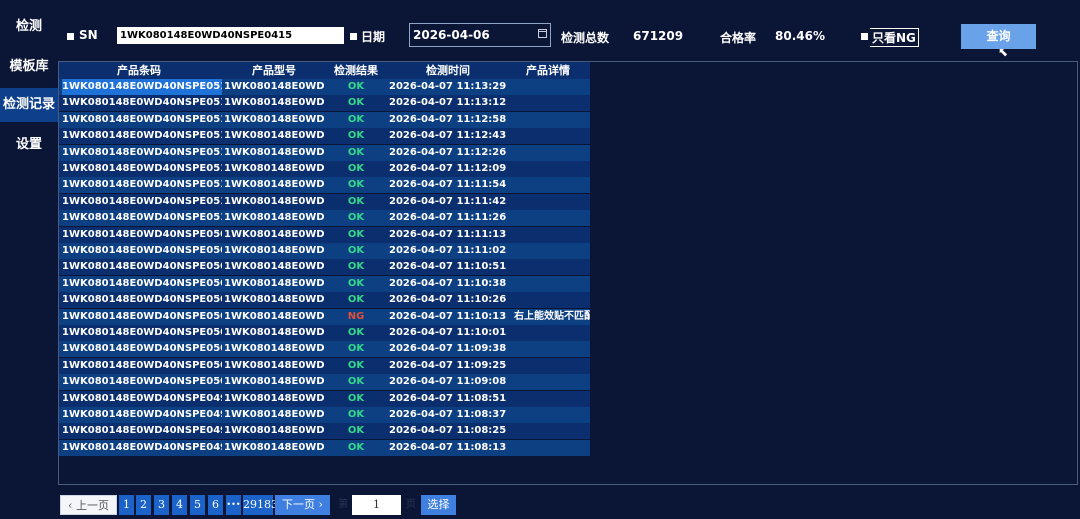  I want to click on cell-time: 2026-04-07 11:09:25, so click(448, 365).